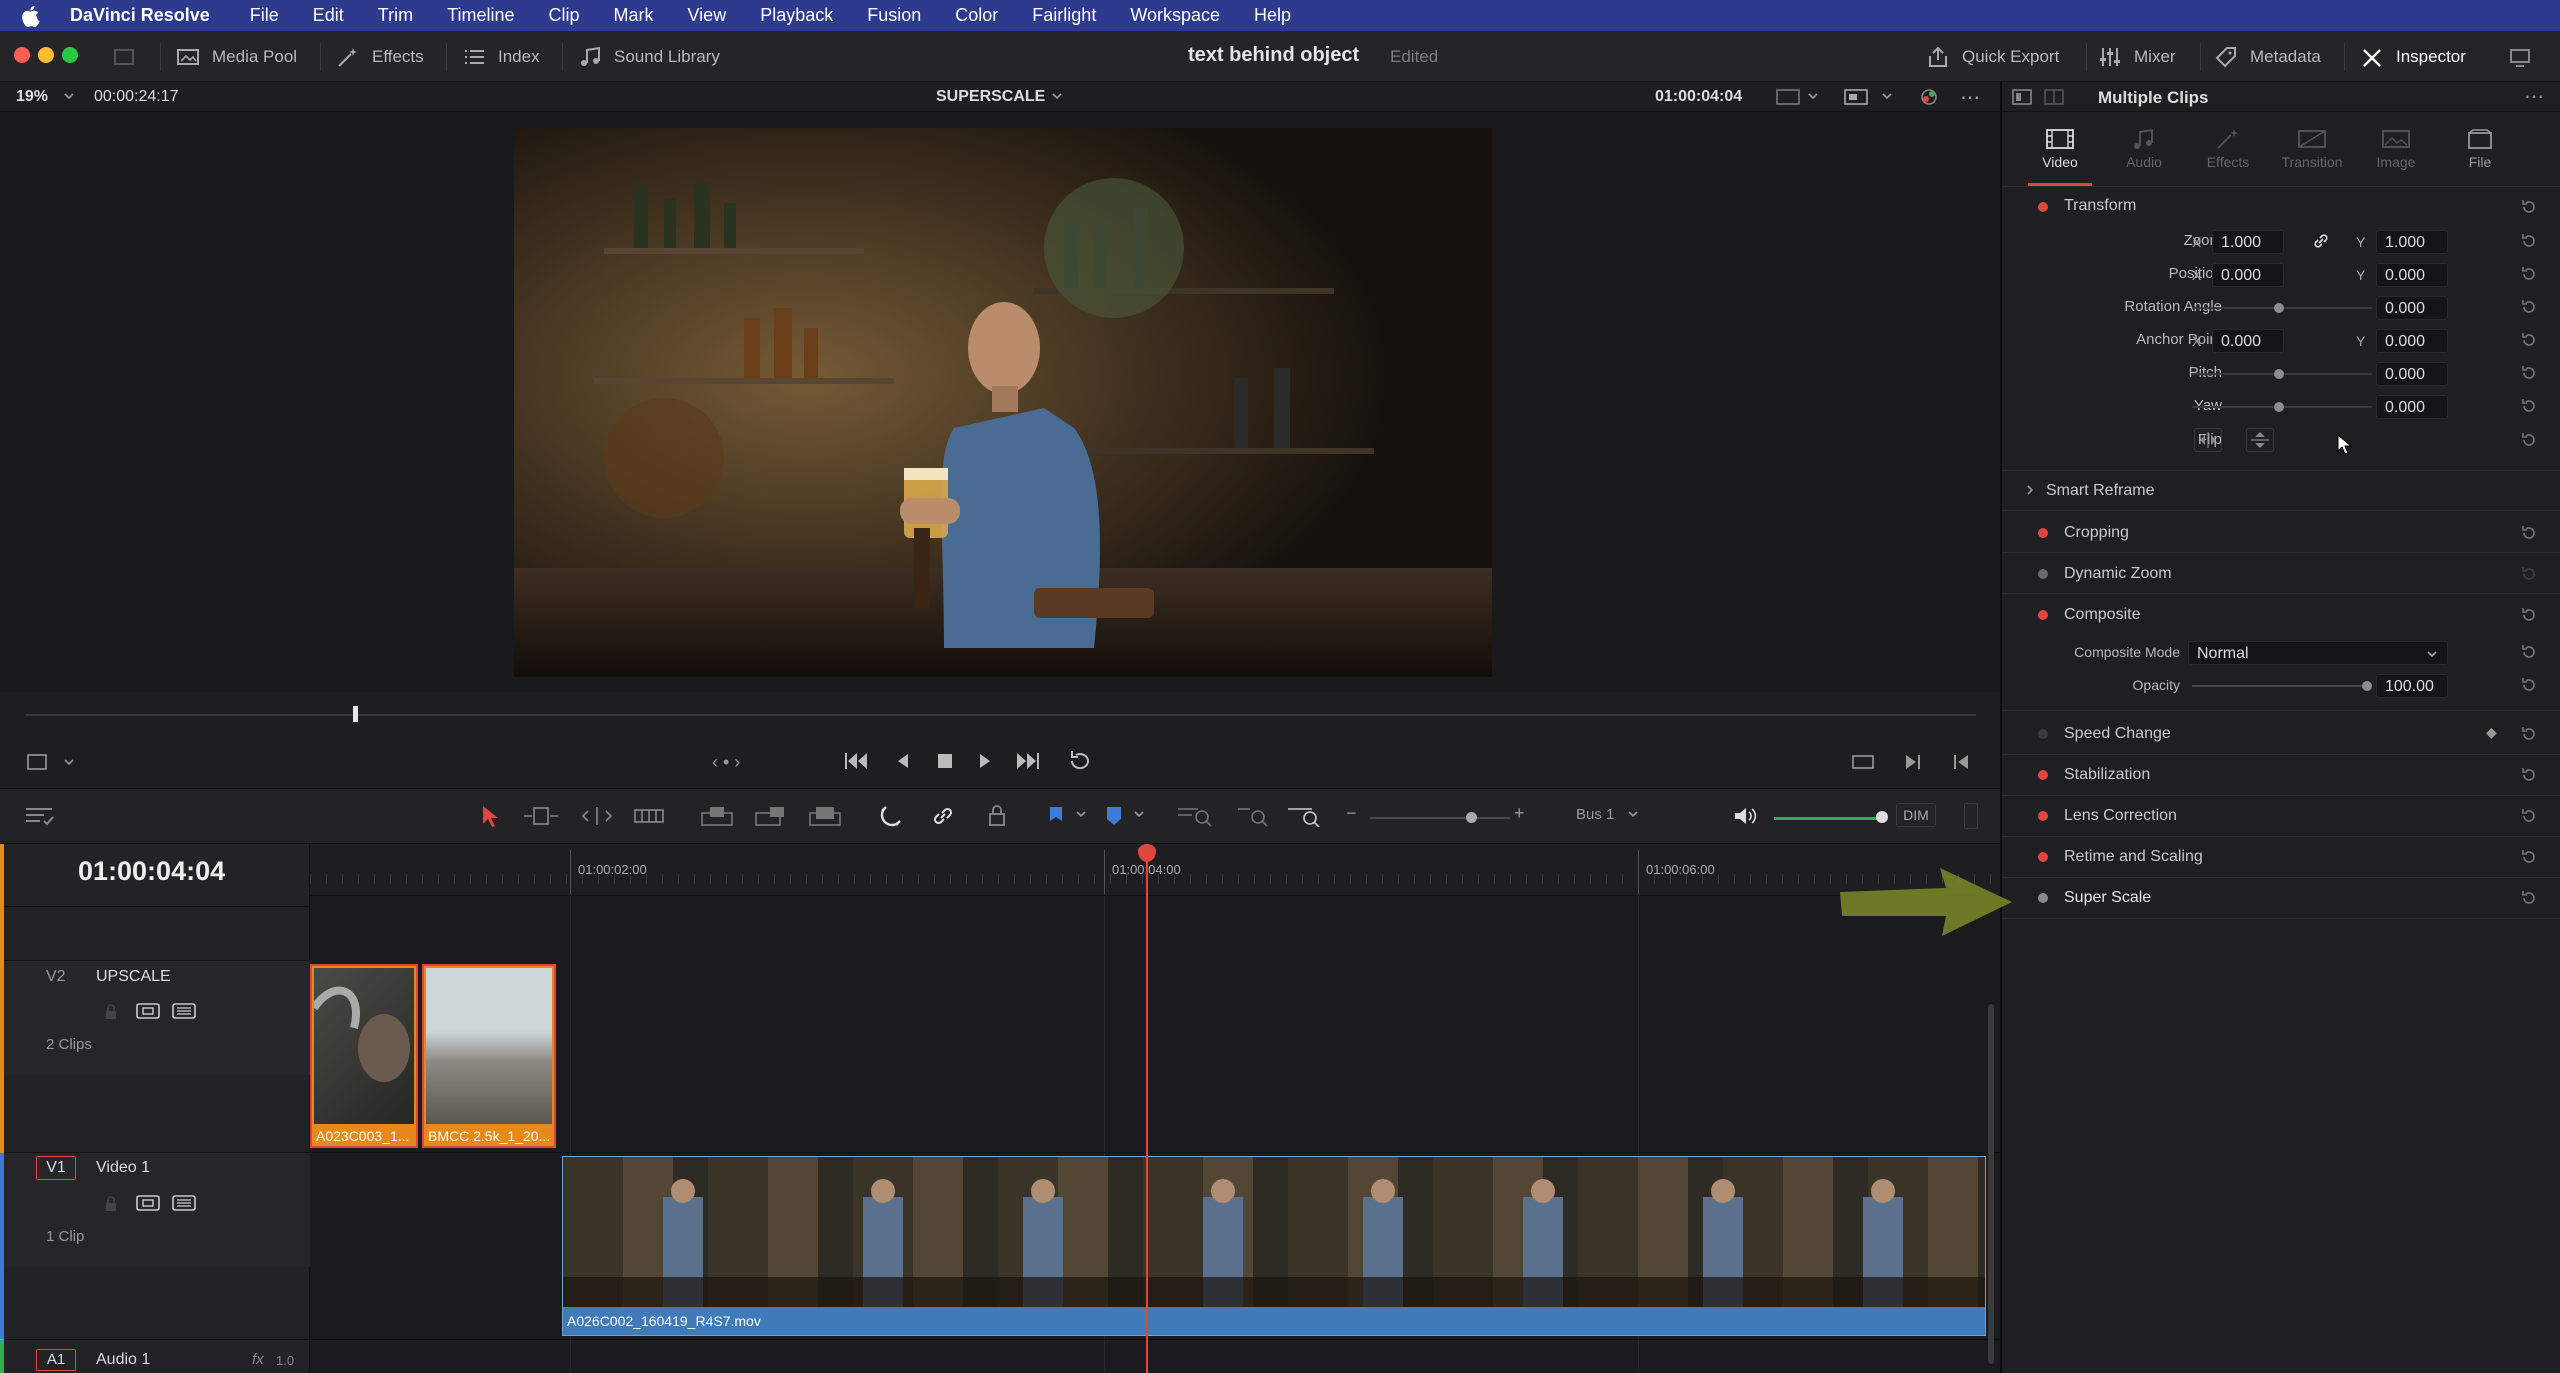 The width and height of the screenshot is (2560, 1373). Describe the element at coordinates (2043, 898) in the screenshot. I see `super-scale-enable-toggle` at that location.